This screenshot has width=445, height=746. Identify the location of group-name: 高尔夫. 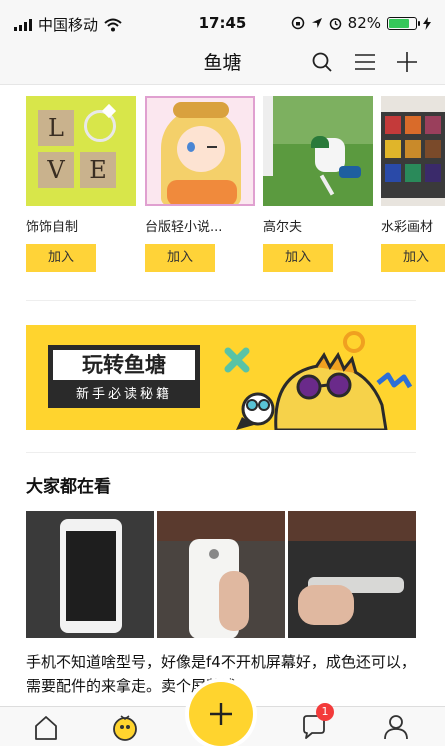
(283, 227).